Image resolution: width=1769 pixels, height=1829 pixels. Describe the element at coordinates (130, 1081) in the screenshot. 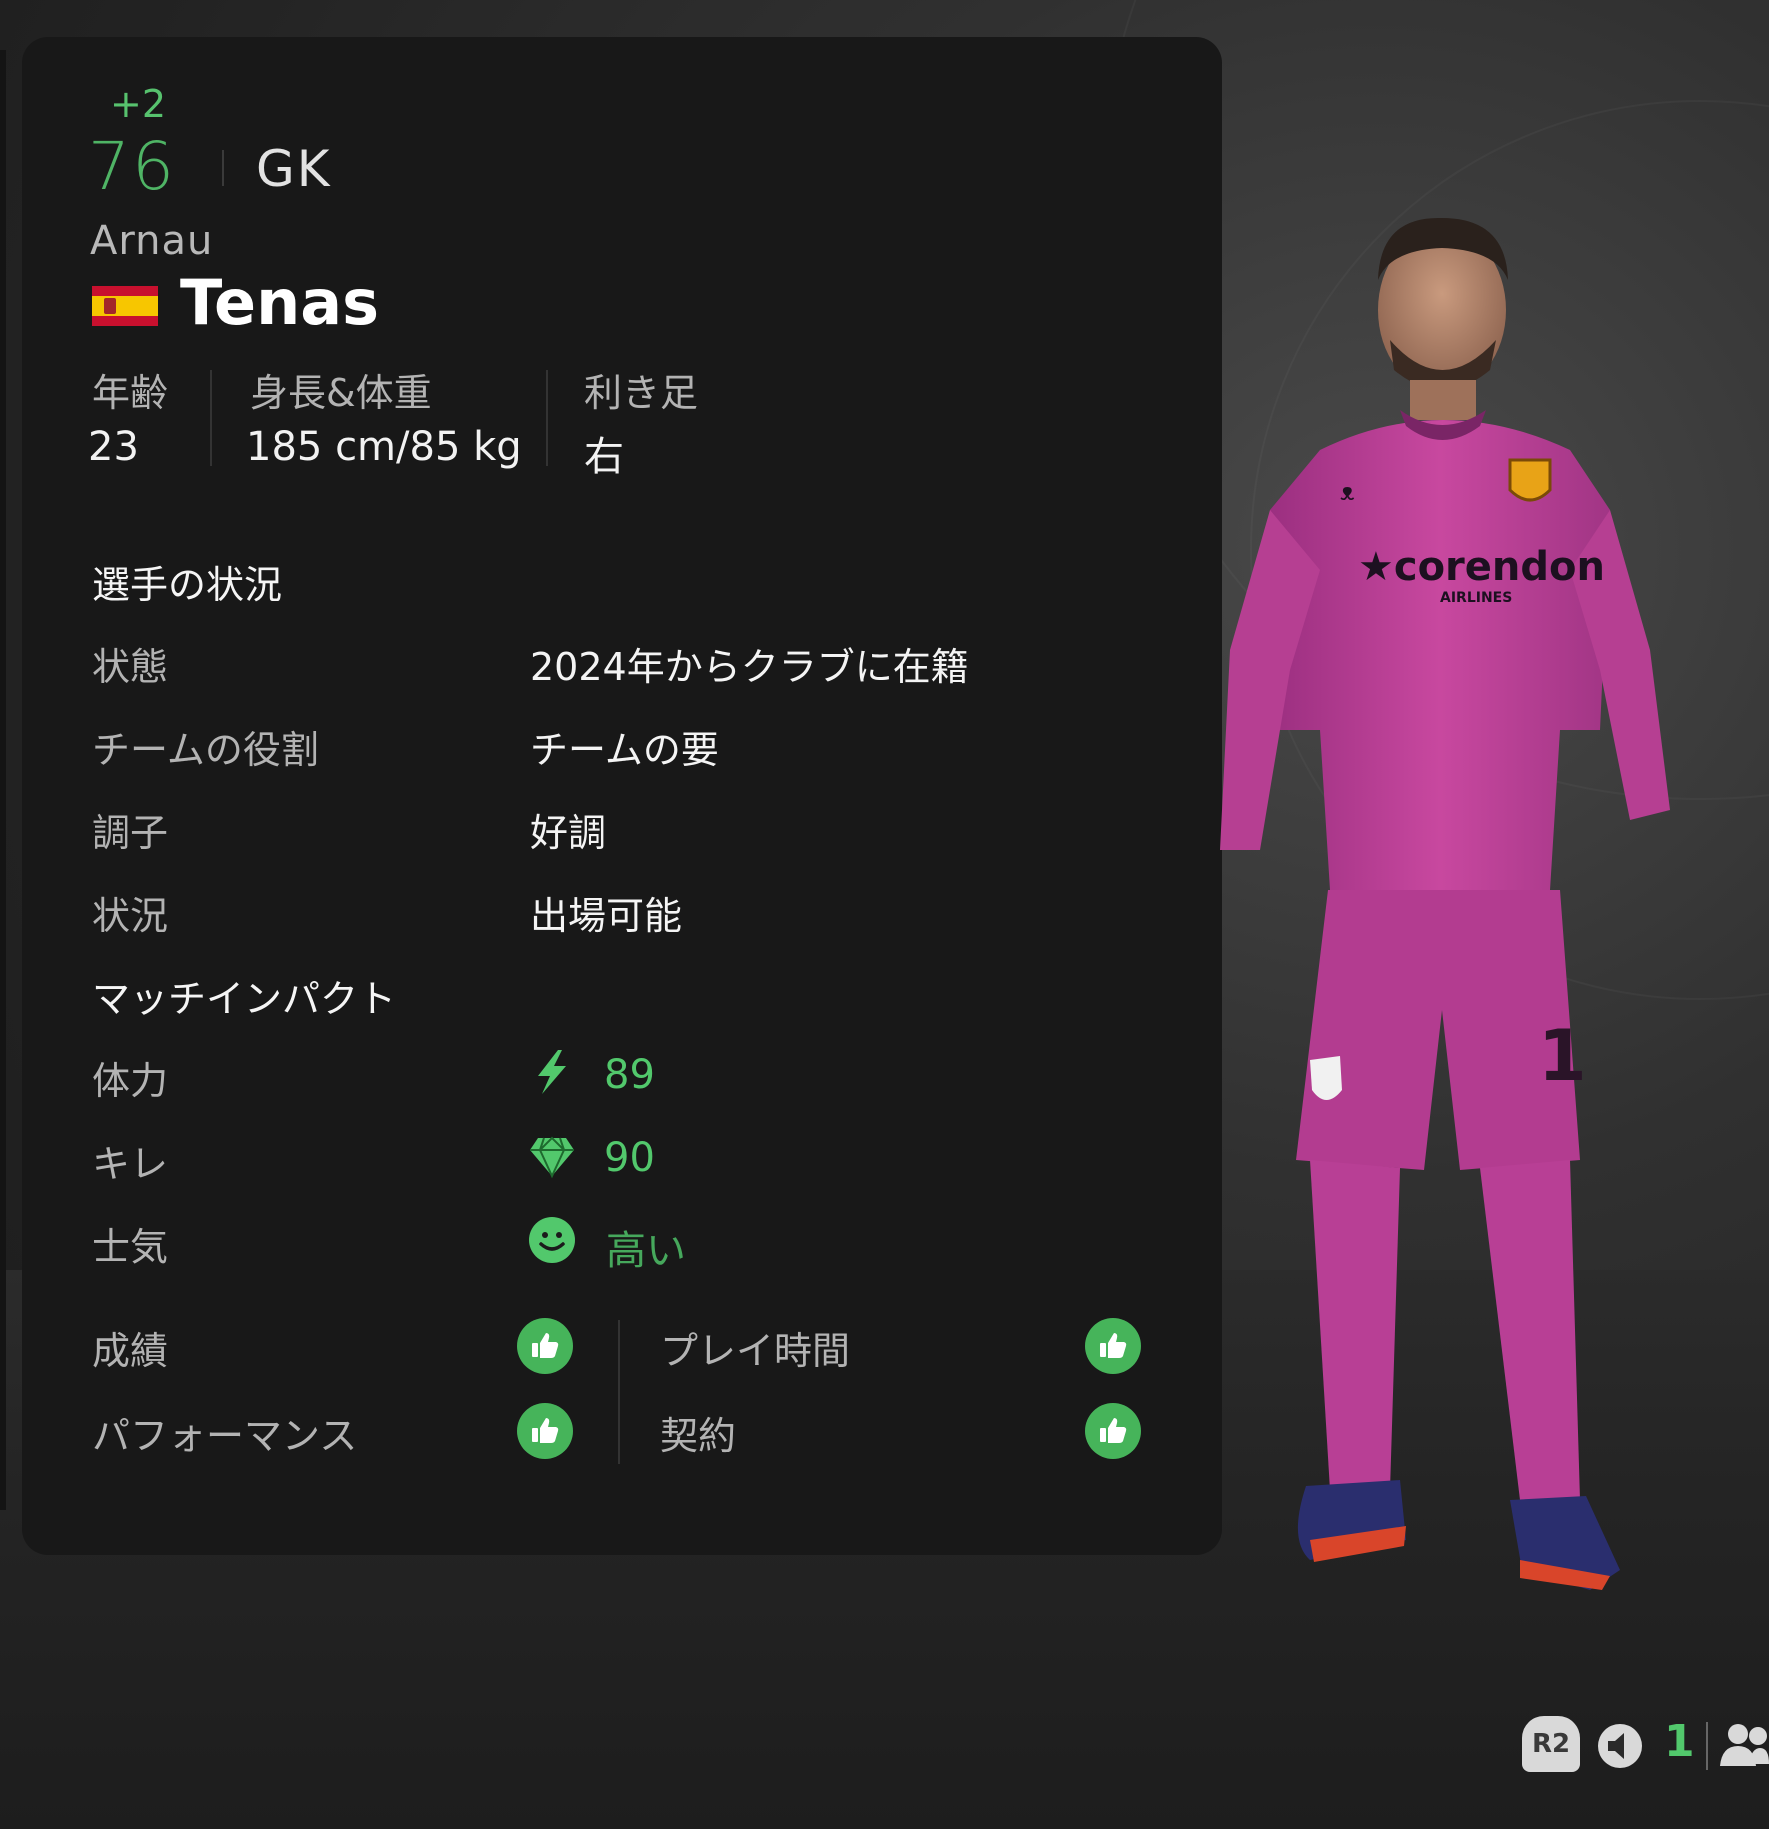

I see `stamina-label: 体力` at that location.